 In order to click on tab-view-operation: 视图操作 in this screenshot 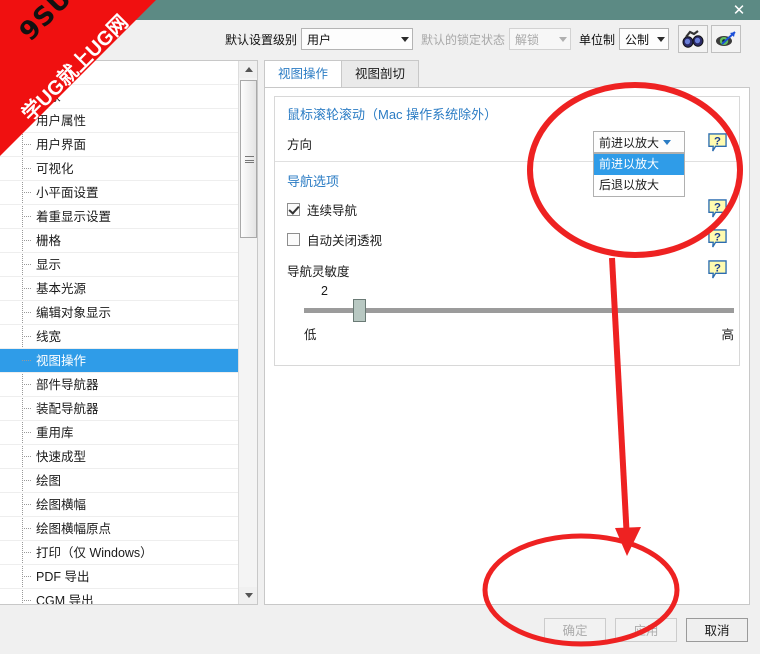, I will do `click(303, 73)`.